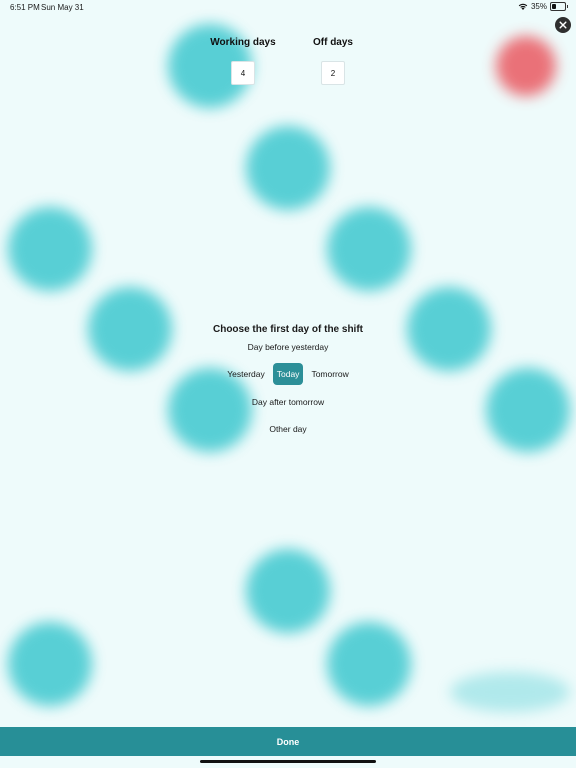  Describe the element at coordinates (246, 374) in the screenshot. I see `option-yesterday: Yesterday` at that location.